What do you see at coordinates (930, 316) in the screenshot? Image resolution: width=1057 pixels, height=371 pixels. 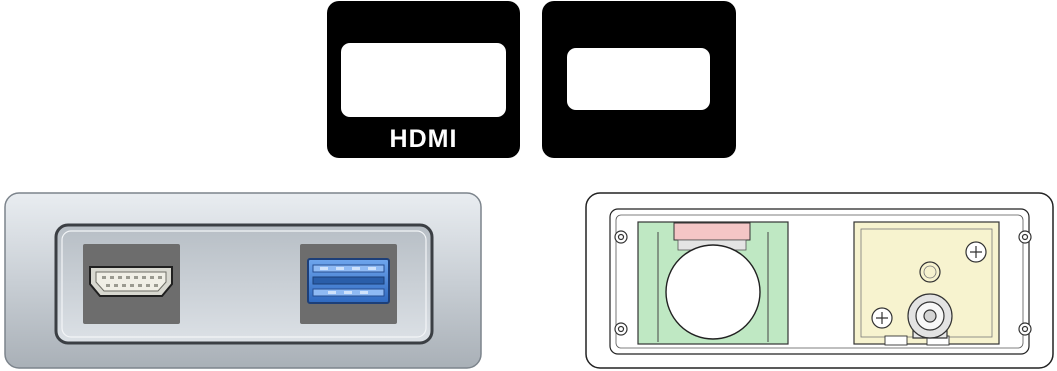 I see `usb-rear-connector` at bounding box center [930, 316].